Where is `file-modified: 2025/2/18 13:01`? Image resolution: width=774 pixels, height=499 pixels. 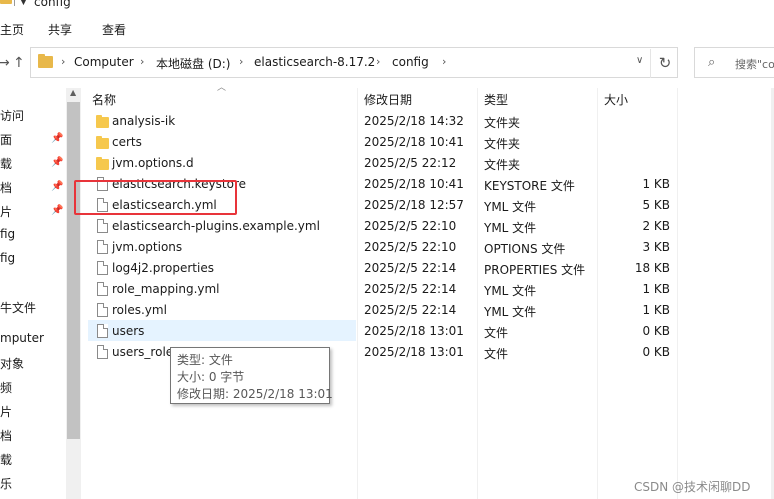
file-modified: 2025/2/18 13:01 is located at coordinates (414, 331).